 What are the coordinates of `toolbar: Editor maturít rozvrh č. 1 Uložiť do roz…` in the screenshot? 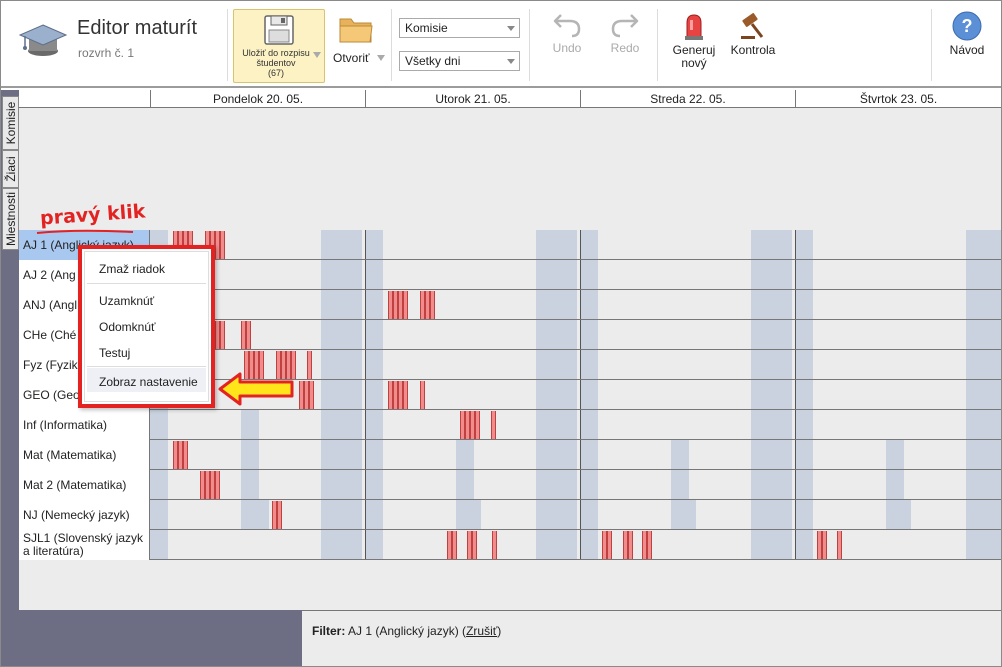 It's located at (501, 44).